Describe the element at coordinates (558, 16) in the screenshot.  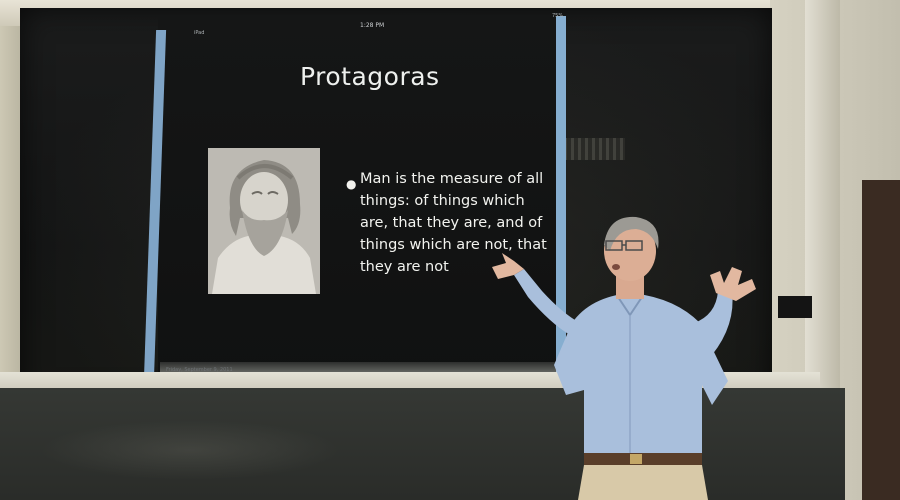
I see `status-battery: 75%` at that location.